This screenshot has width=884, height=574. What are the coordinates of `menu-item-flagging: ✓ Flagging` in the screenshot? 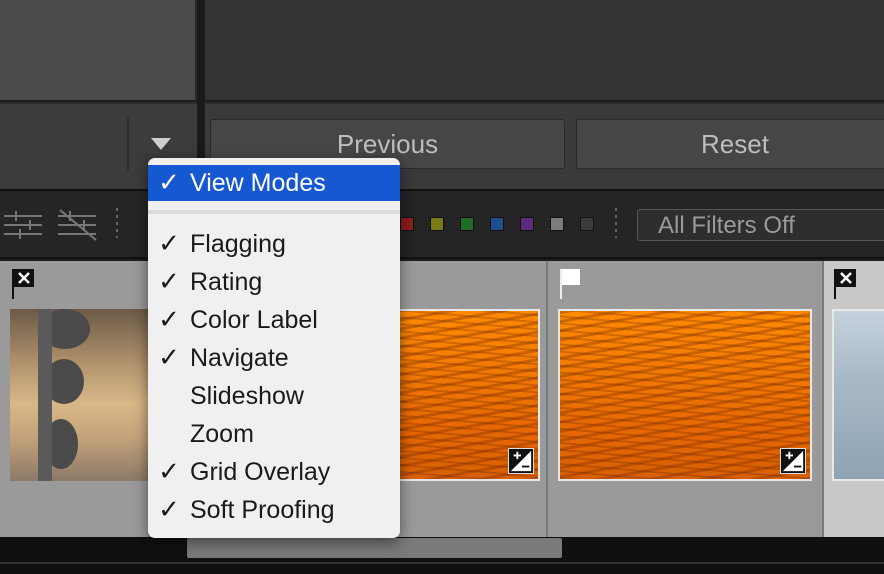 It's located at (274, 244).